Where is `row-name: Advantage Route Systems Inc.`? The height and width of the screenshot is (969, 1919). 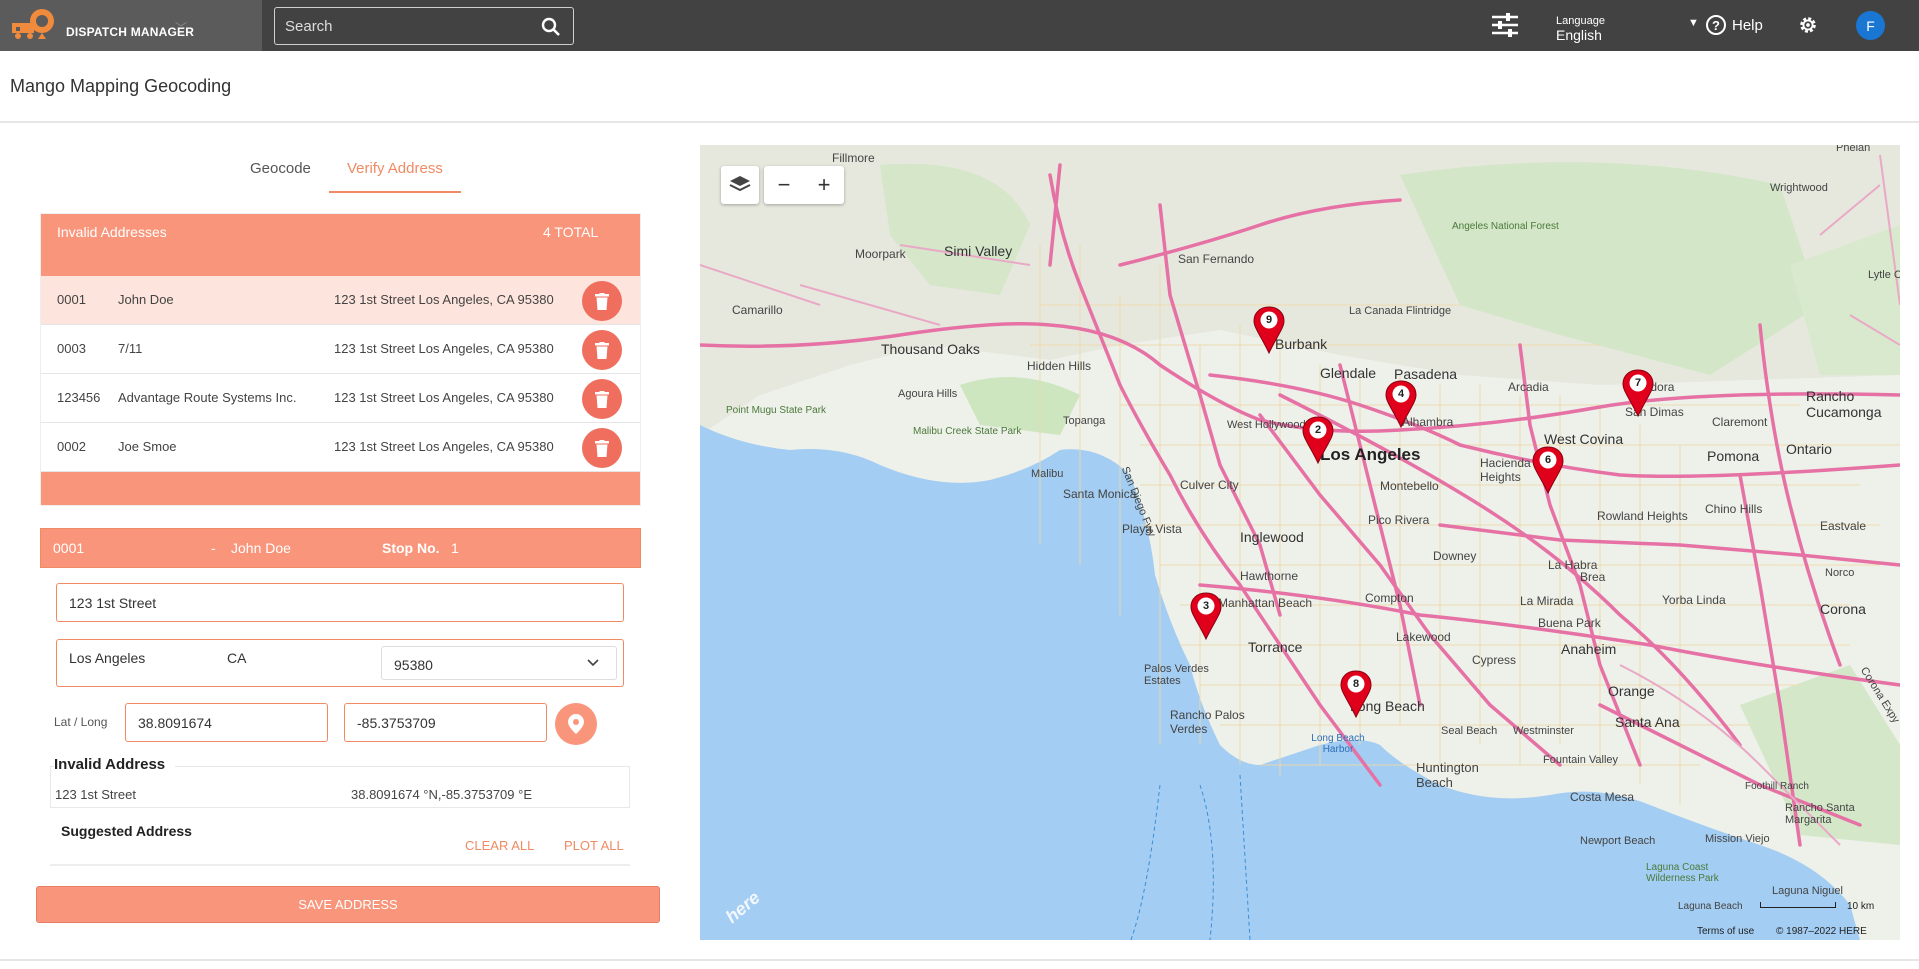 row-name: Advantage Route Systems Inc. is located at coordinates (207, 397).